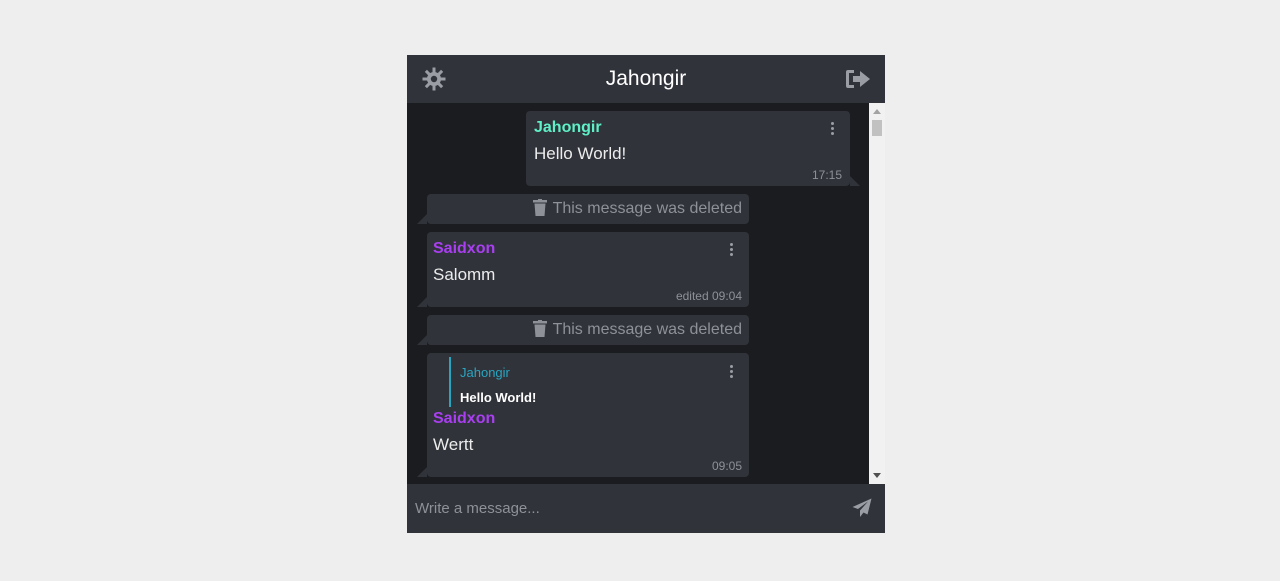 The image size is (1280, 581). Describe the element at coordinates (726, 466) in the screenshot. I see `message-time: 09:05` at that location.